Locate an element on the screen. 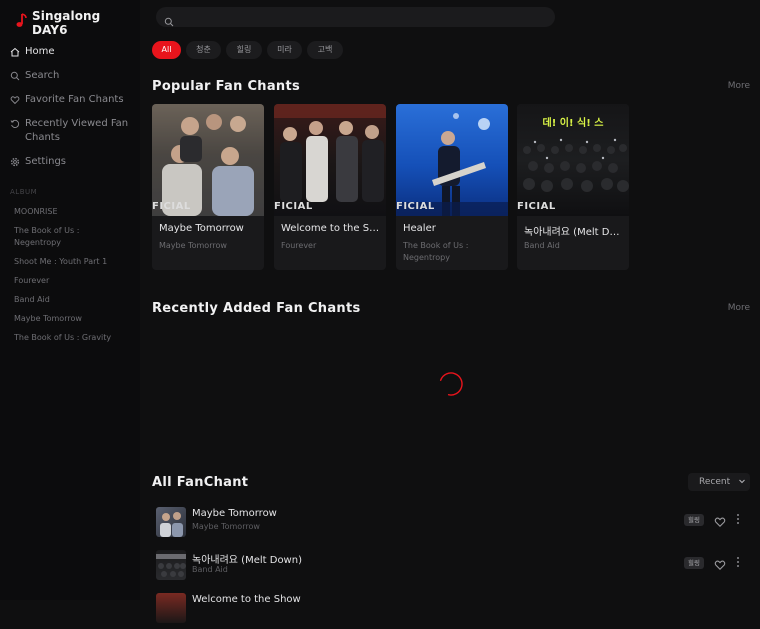  nav-home-label: Home is located at coordinates (40, 51).